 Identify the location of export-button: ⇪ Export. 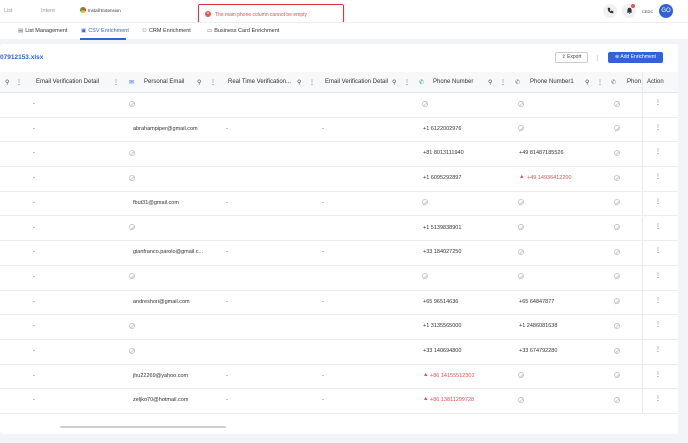
(571, 57).